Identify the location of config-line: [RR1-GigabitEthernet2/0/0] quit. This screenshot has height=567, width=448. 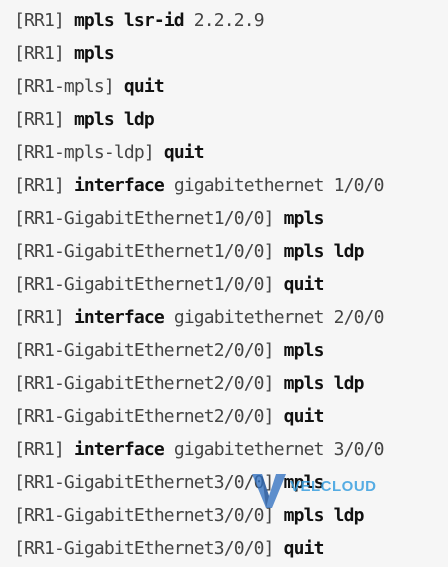
(229, 416).